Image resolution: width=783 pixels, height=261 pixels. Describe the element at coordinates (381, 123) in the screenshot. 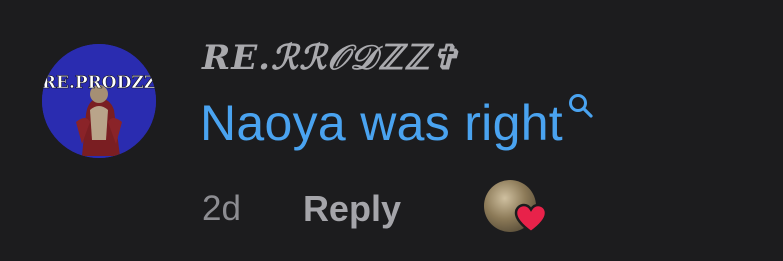

I see `comment-text: Naoya was right` at that location.